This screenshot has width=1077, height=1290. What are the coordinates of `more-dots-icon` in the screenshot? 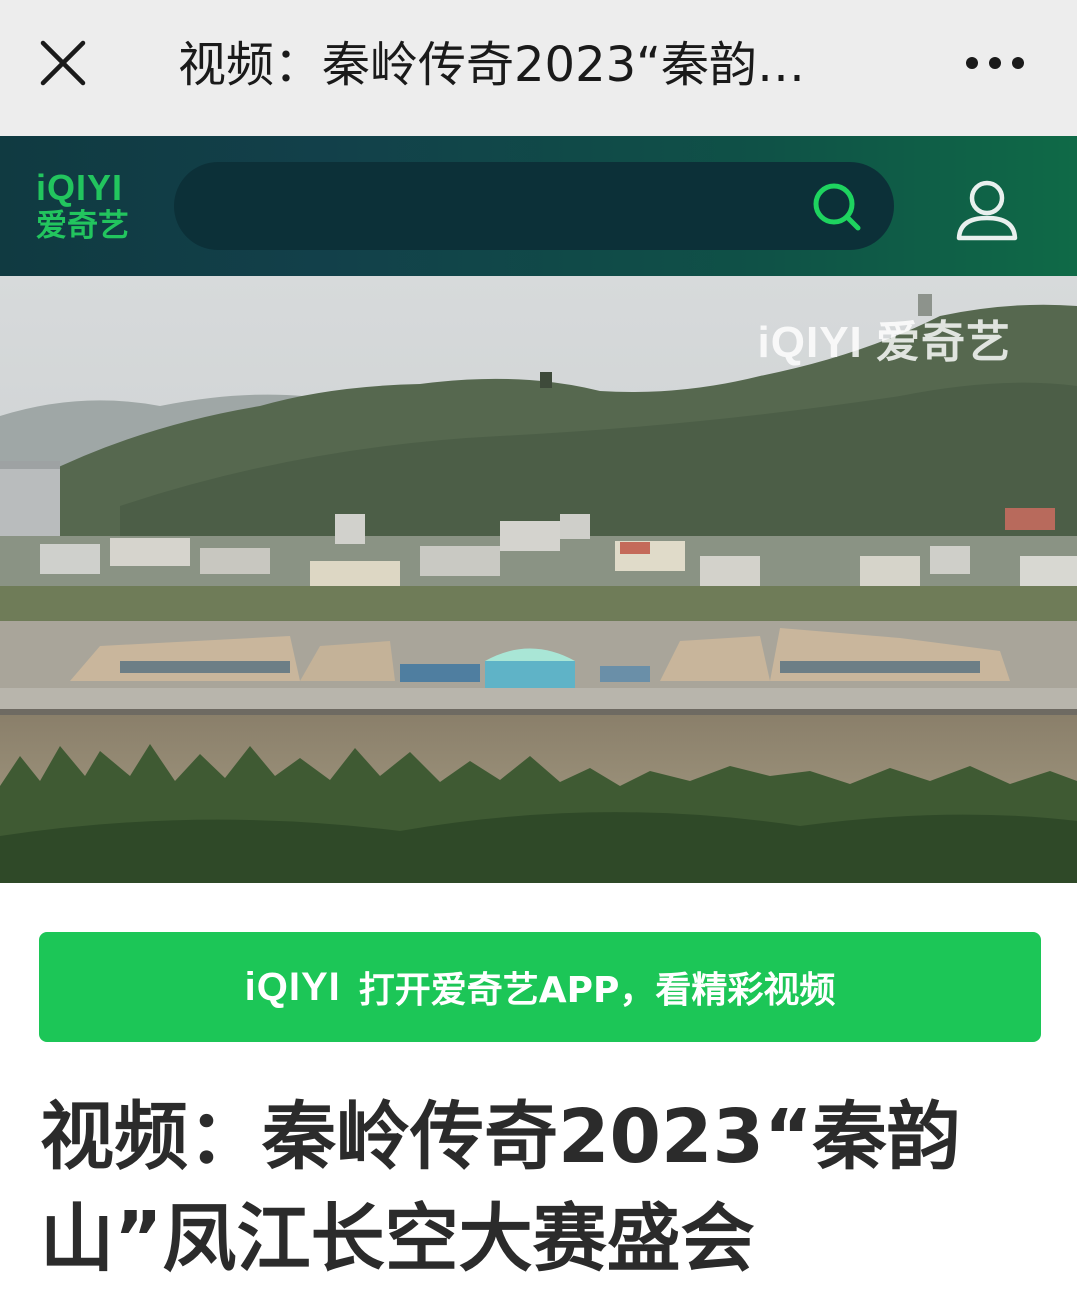 It's located at (995, 63).